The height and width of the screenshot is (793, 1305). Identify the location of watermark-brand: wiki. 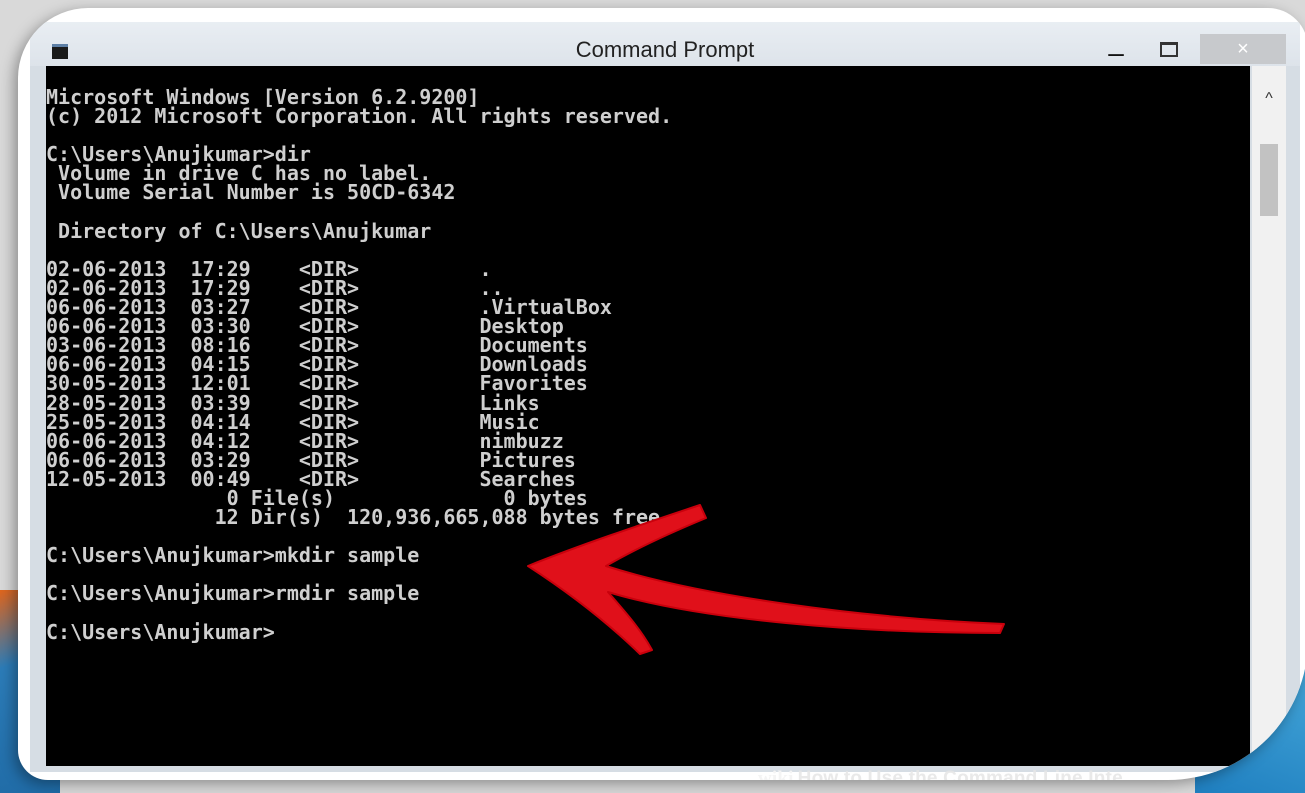
(776, 774).